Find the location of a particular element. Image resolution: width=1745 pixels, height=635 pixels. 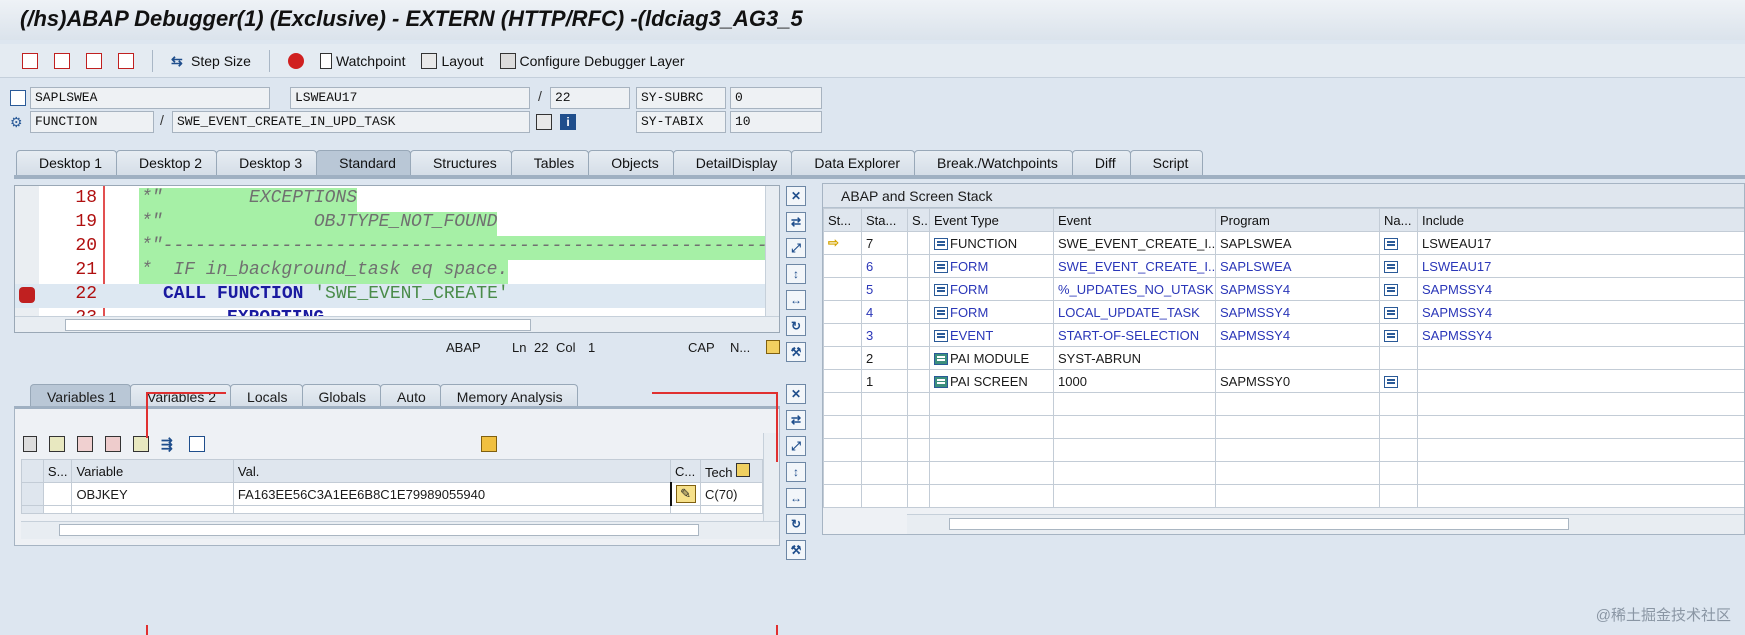

editor-horizontal-scrollbar is located at coordinates (397, 324).